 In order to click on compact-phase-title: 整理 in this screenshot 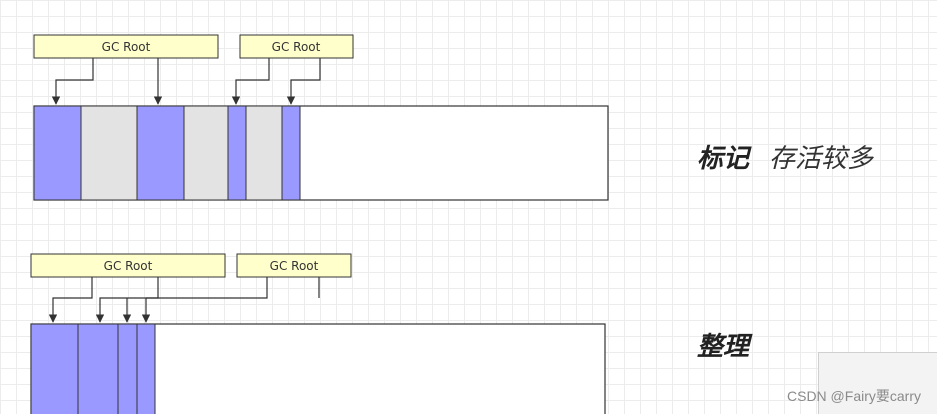, I will do `click(723, 344)`.